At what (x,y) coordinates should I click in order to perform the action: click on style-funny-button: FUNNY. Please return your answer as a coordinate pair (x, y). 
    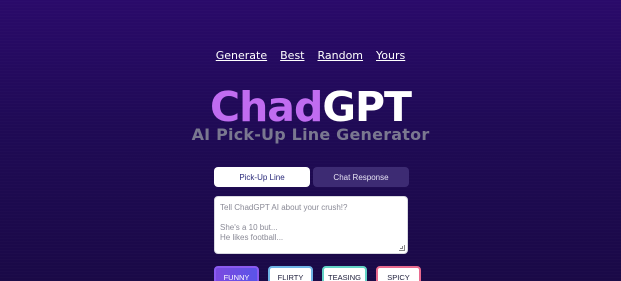
    Looking at the image, I should click on (236, 273).